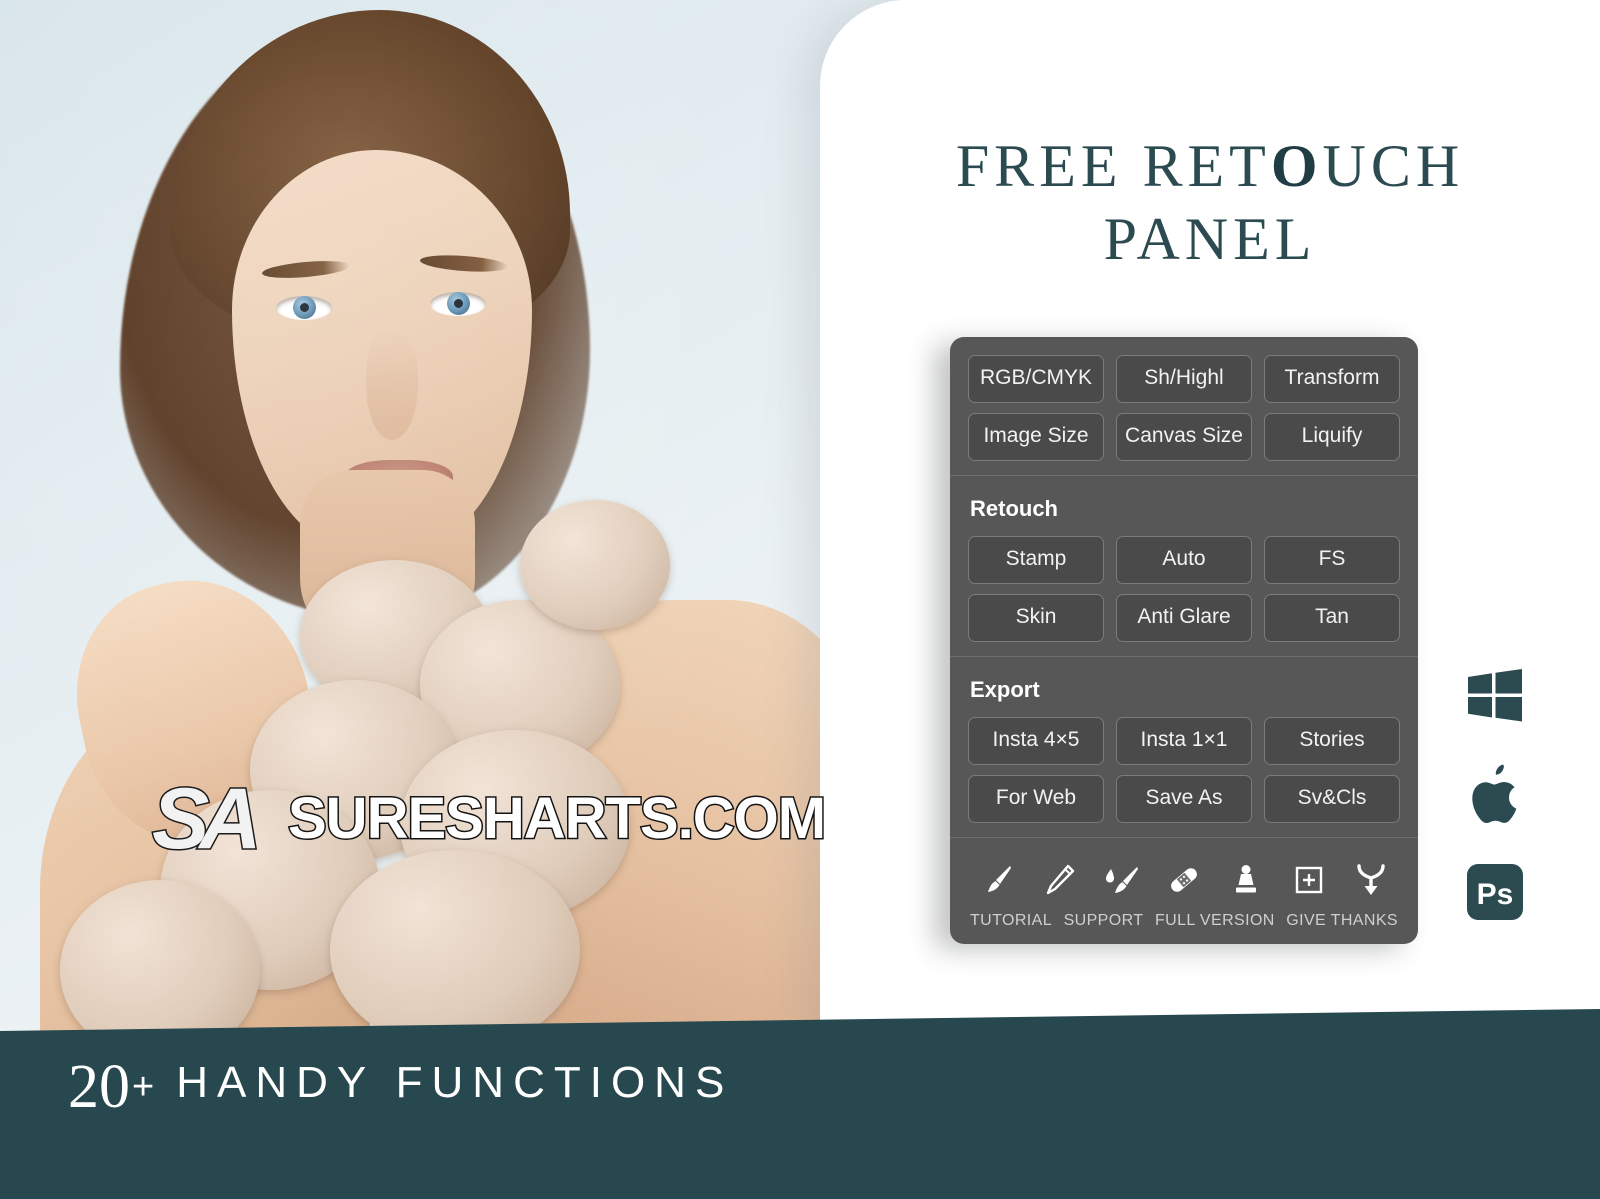  What do you see at coordinates (1036, 618) in the screenshot?
I see `button-skin: Skin` at bounding box center [1036, 618].